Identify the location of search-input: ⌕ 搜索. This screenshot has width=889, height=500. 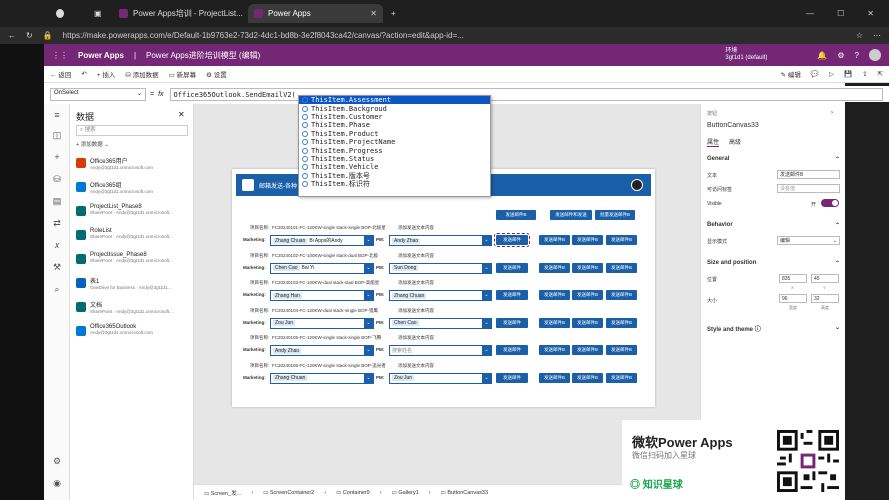
(132, 130).